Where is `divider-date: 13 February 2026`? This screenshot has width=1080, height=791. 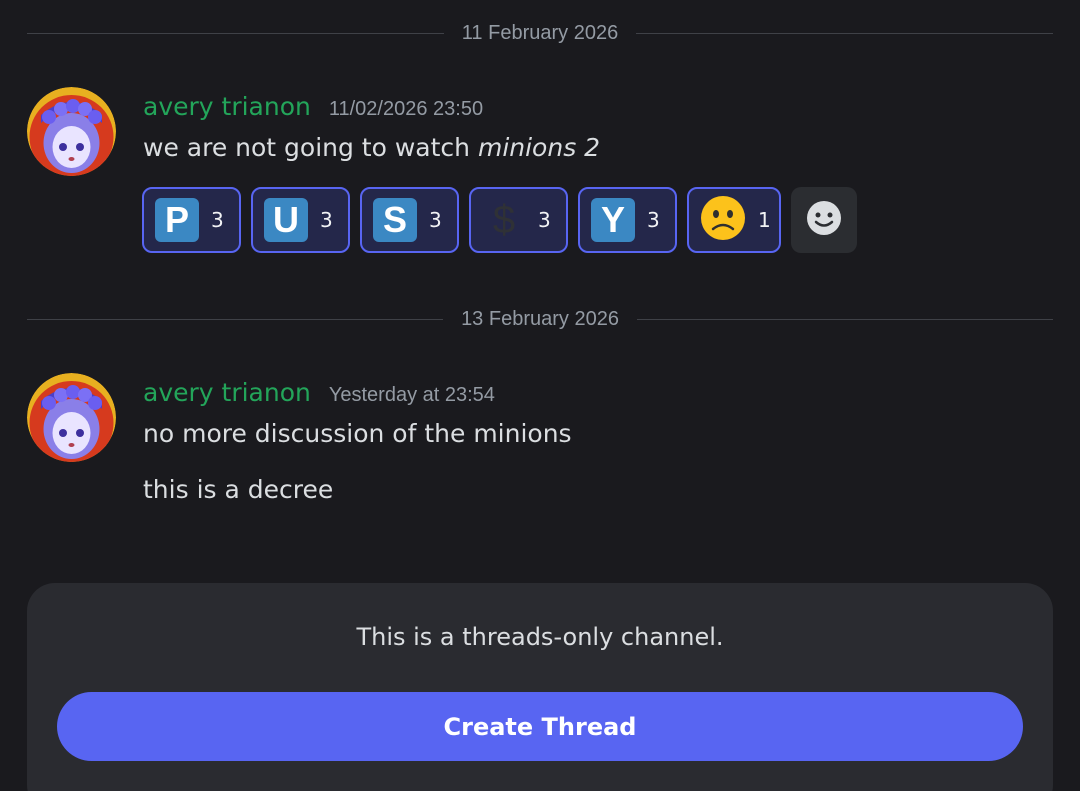
divider-date: 13 February 2026 is located at coordinates (540, 318).